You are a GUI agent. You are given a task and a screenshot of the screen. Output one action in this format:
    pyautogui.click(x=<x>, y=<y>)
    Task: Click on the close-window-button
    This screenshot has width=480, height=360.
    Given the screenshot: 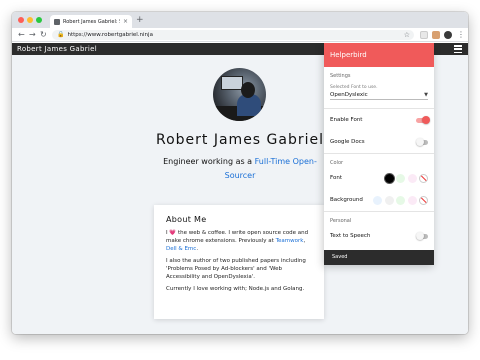 What is the action you would take?
    pyautogui.click(x=21, y=20)
    